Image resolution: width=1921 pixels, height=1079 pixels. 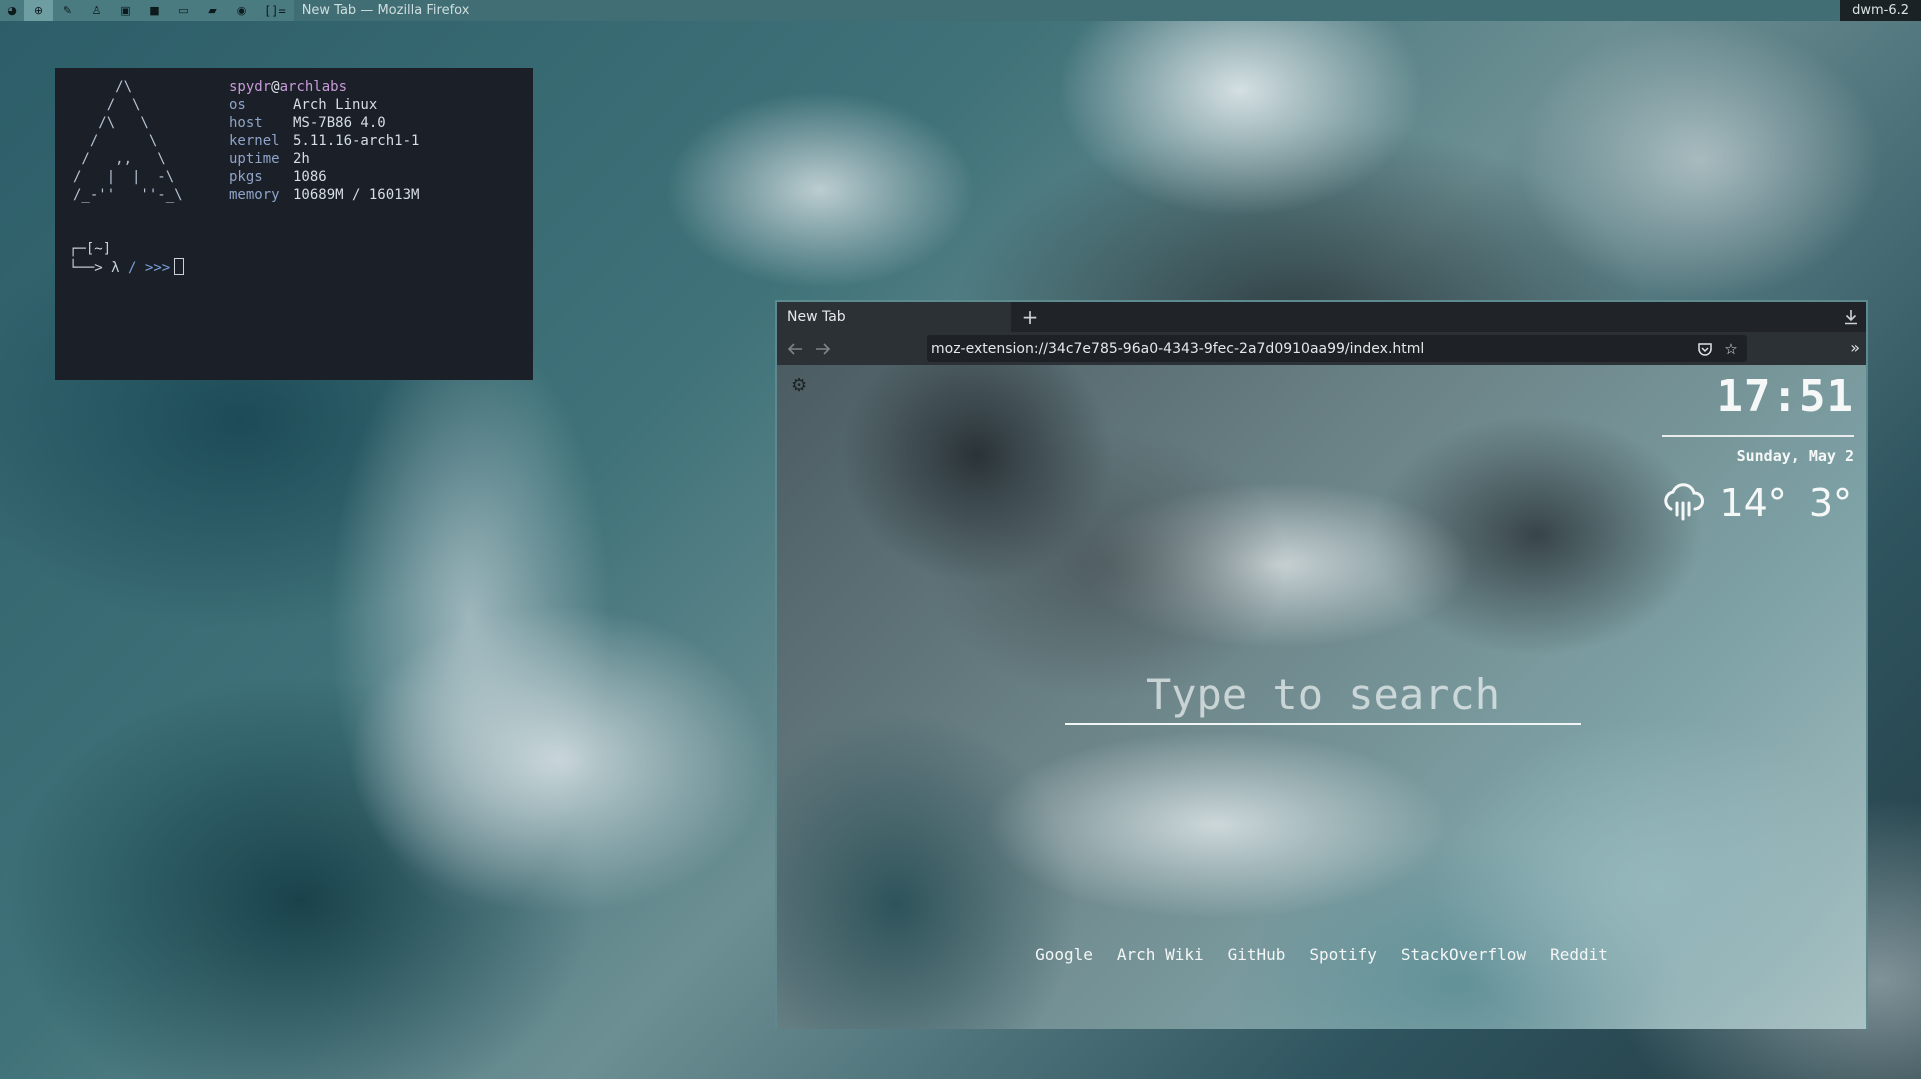 What do you see at coordinates (1705, 349) in the screenshot?
I see `pocket-icon` at bounding box center [1705, 349].